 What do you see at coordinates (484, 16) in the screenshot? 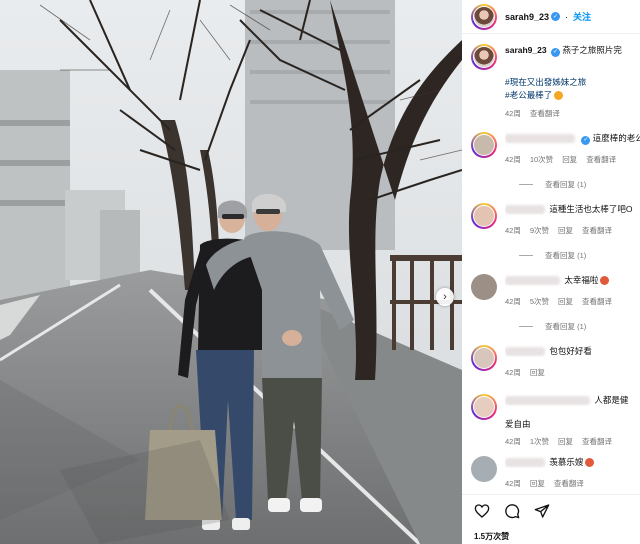
I see `author-avatar` at bounding box center [484, 16].